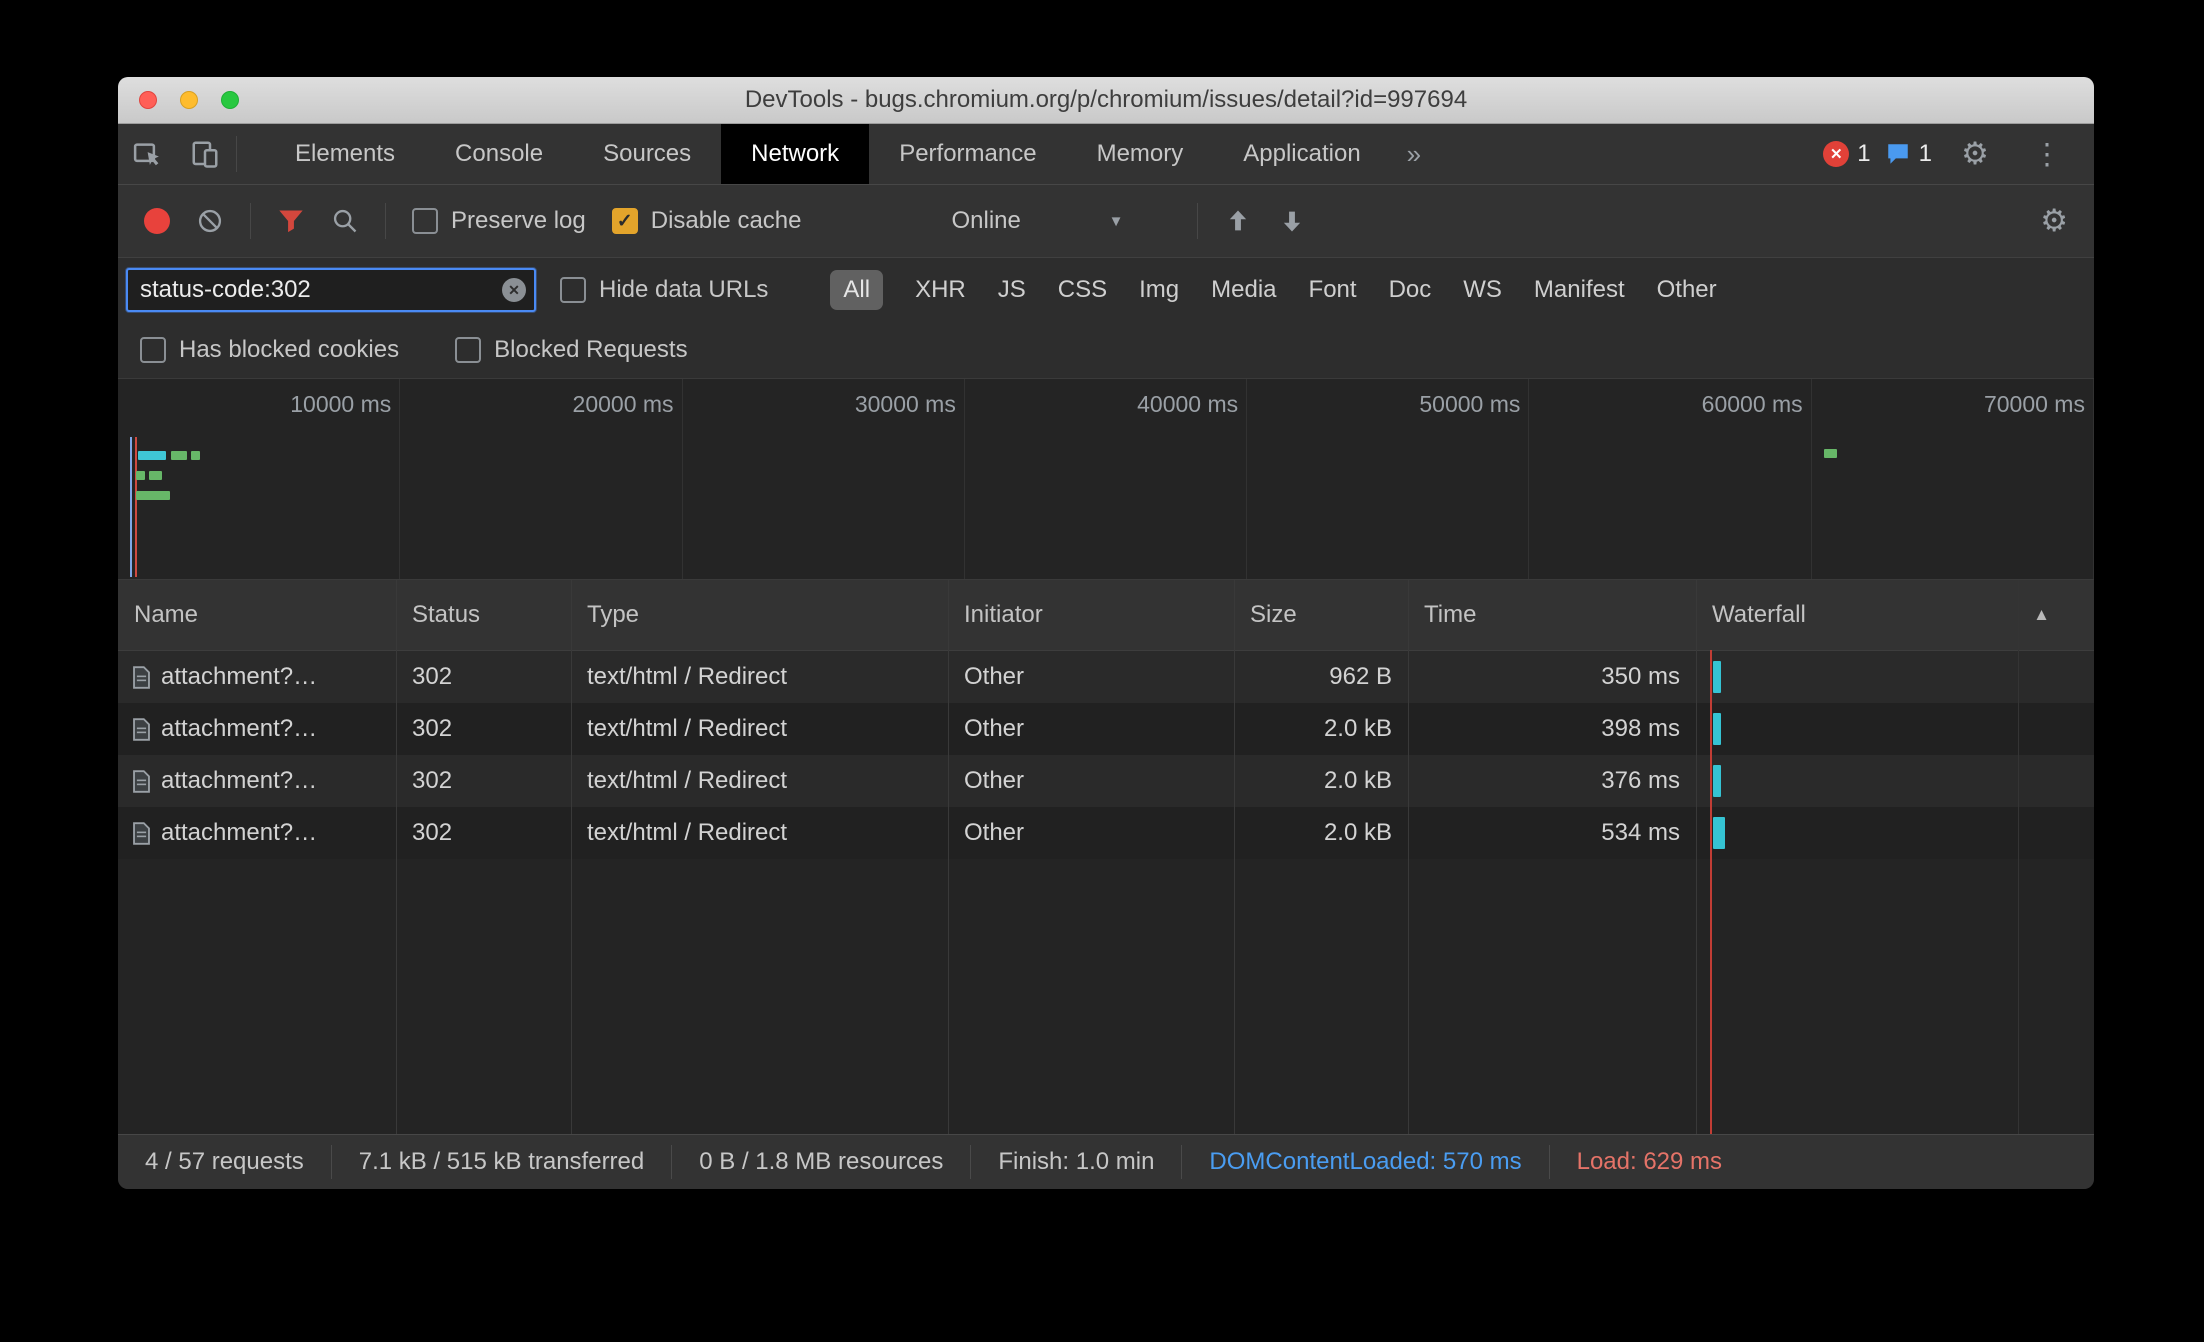 The height and width of the screenshot is (1342, 2204). I want to click on overview-resource-bar, so click(179, 455).